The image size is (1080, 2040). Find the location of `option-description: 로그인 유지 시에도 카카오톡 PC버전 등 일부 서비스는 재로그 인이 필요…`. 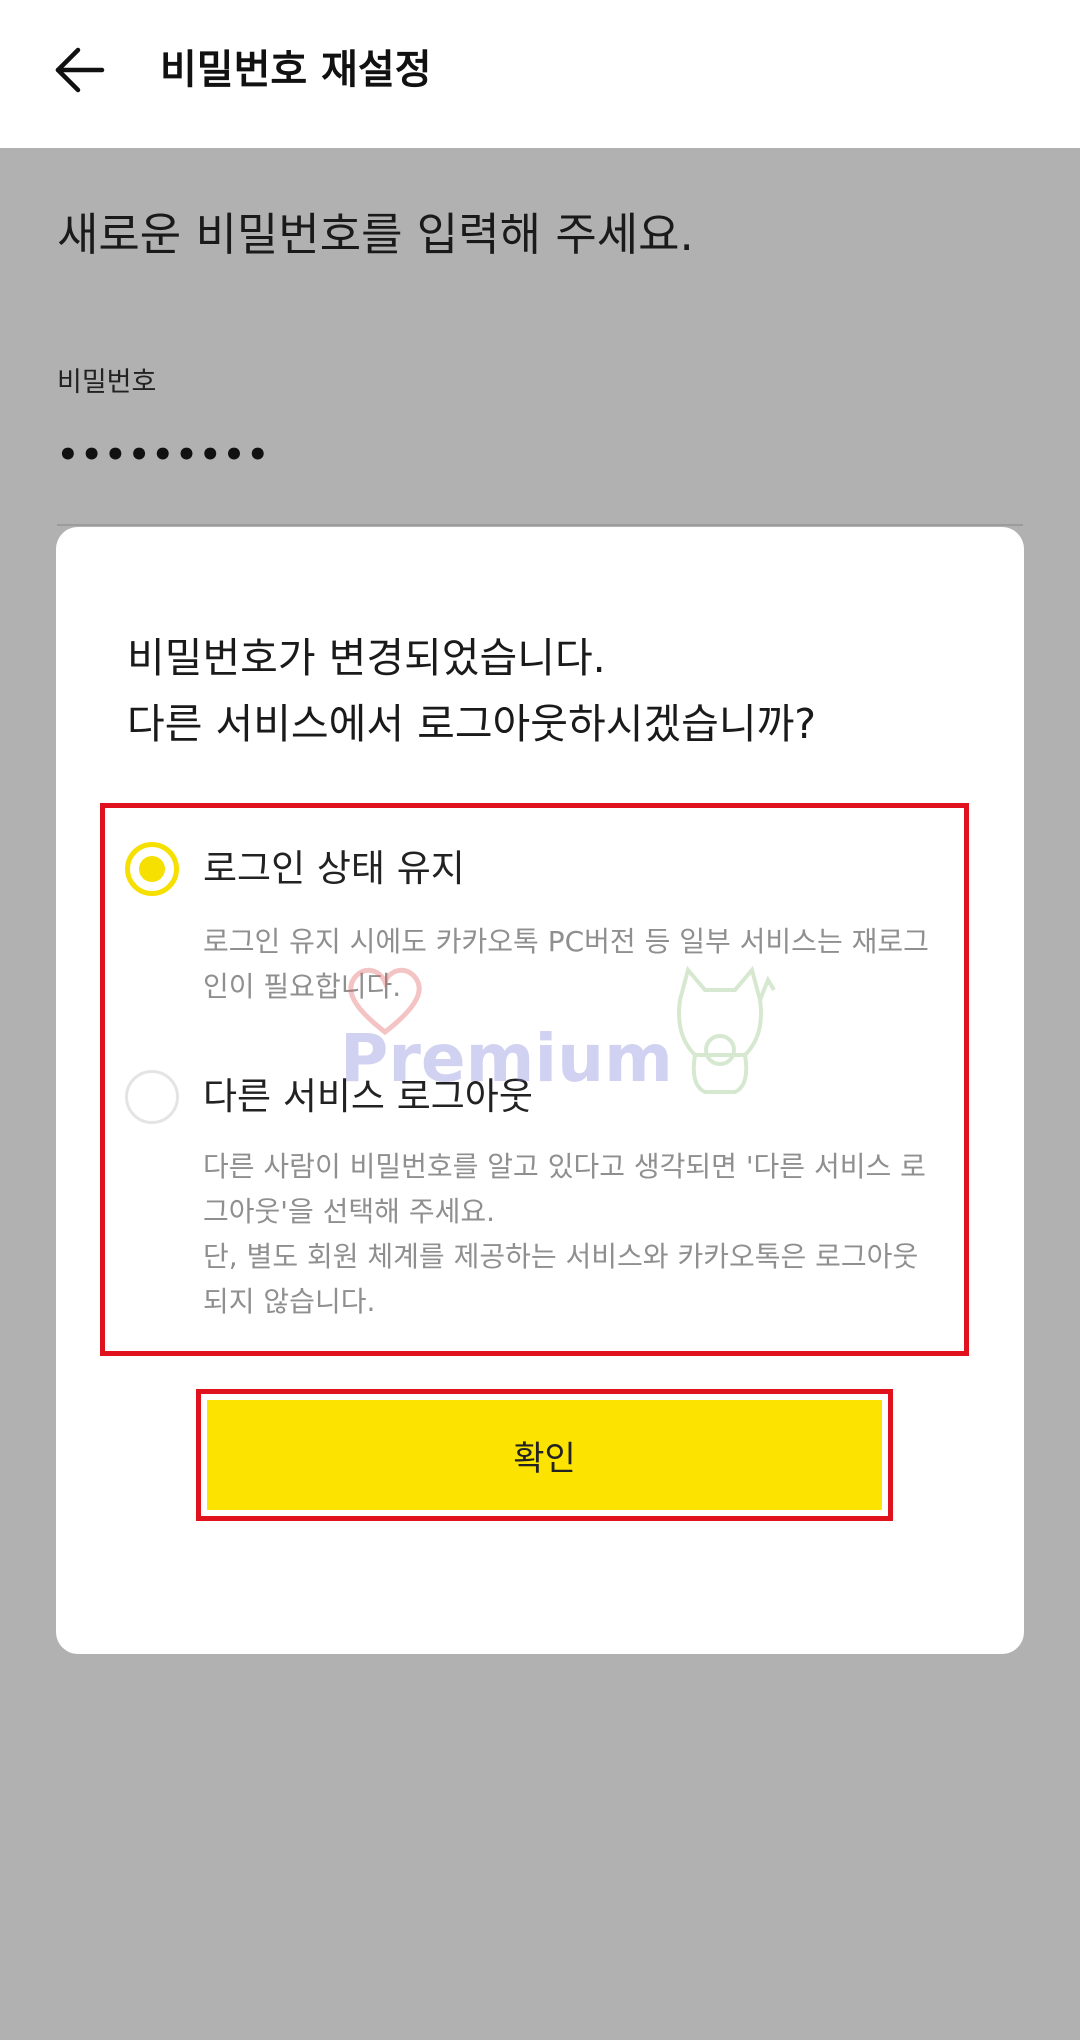

option-description: 로그인 유지 시에도 카카오톡 PC버전 등 일부 서비스는 재로그 인이 필요… is located at coordinates (583, 964).